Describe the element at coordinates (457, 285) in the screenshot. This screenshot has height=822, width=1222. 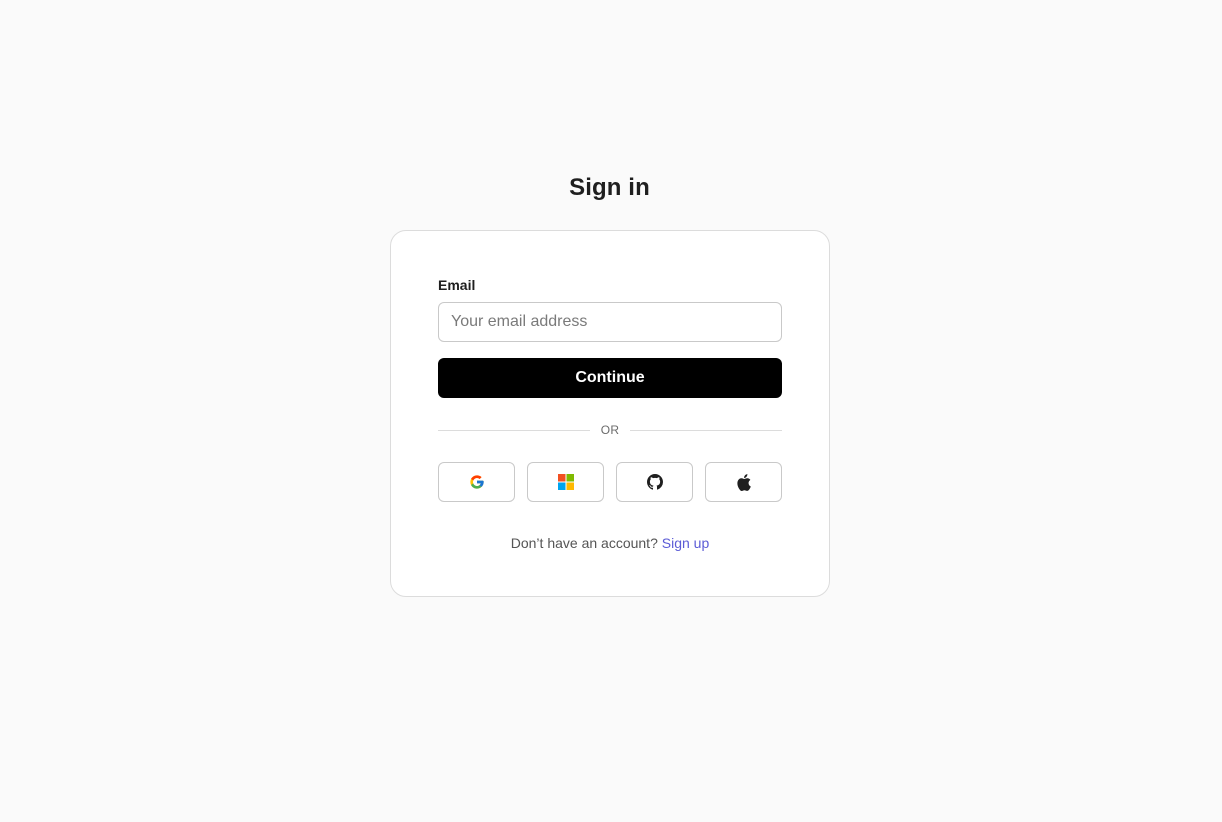
I see `email-label: Email` at that location.